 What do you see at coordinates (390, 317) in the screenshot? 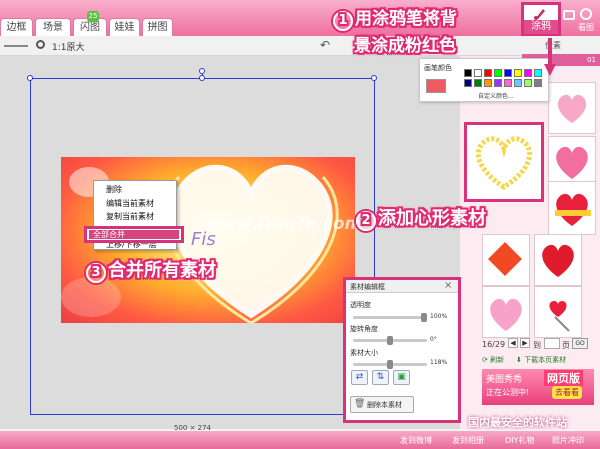
I see `opacity-slider` at bounding box center [390, 317].